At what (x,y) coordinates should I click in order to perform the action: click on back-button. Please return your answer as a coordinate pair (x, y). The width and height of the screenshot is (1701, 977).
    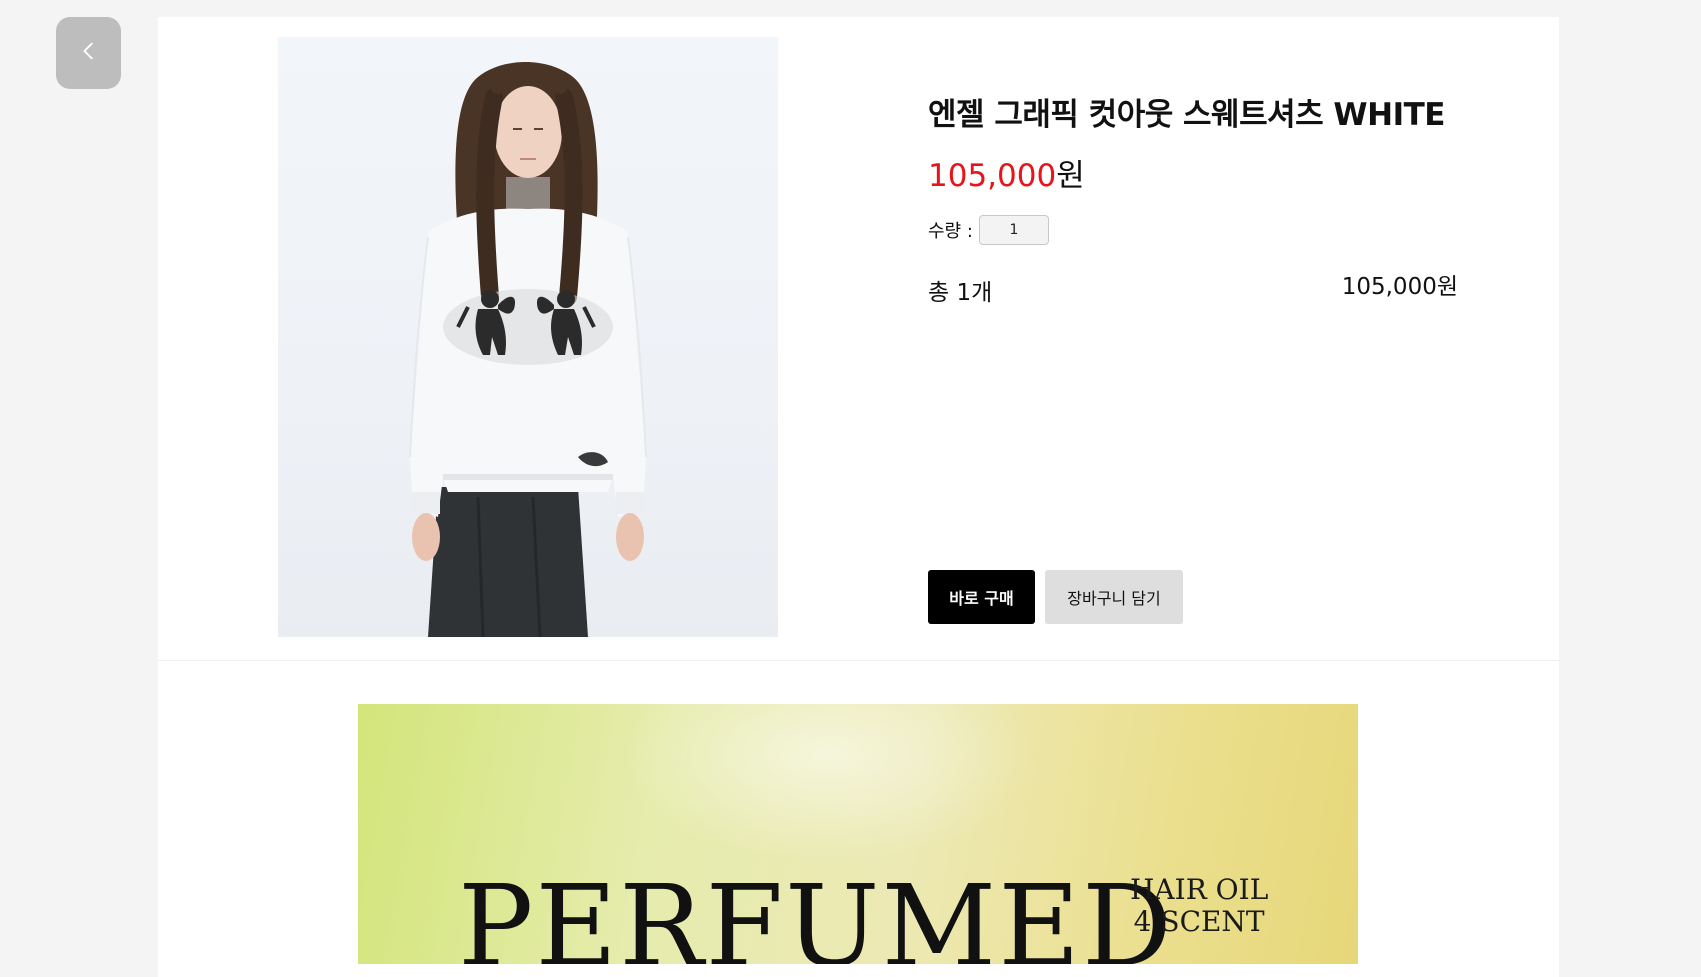
    Looking at the image, I should click on (88, 53).